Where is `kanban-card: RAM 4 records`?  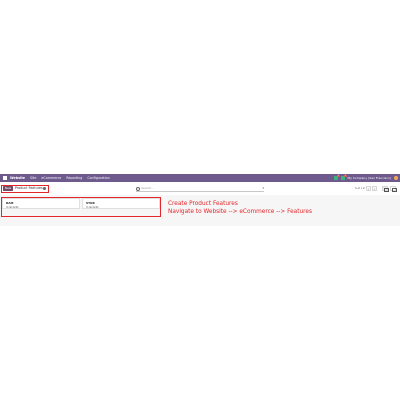 kanban-card: RAM 4 records is located at coordinates (41, 203).